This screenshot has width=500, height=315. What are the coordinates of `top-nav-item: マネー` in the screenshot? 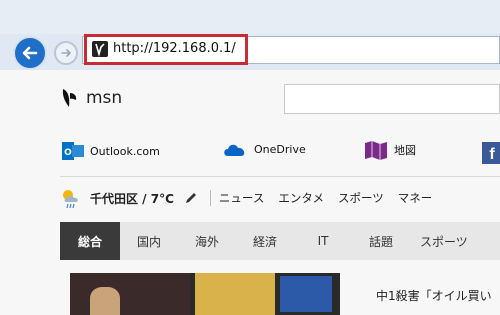 It's located at (415, 198).